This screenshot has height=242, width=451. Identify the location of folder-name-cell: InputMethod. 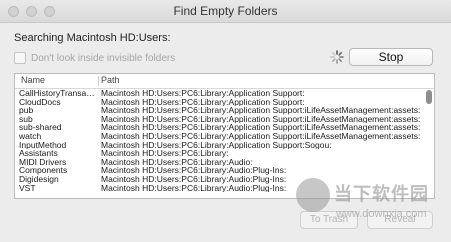
(43, 145).